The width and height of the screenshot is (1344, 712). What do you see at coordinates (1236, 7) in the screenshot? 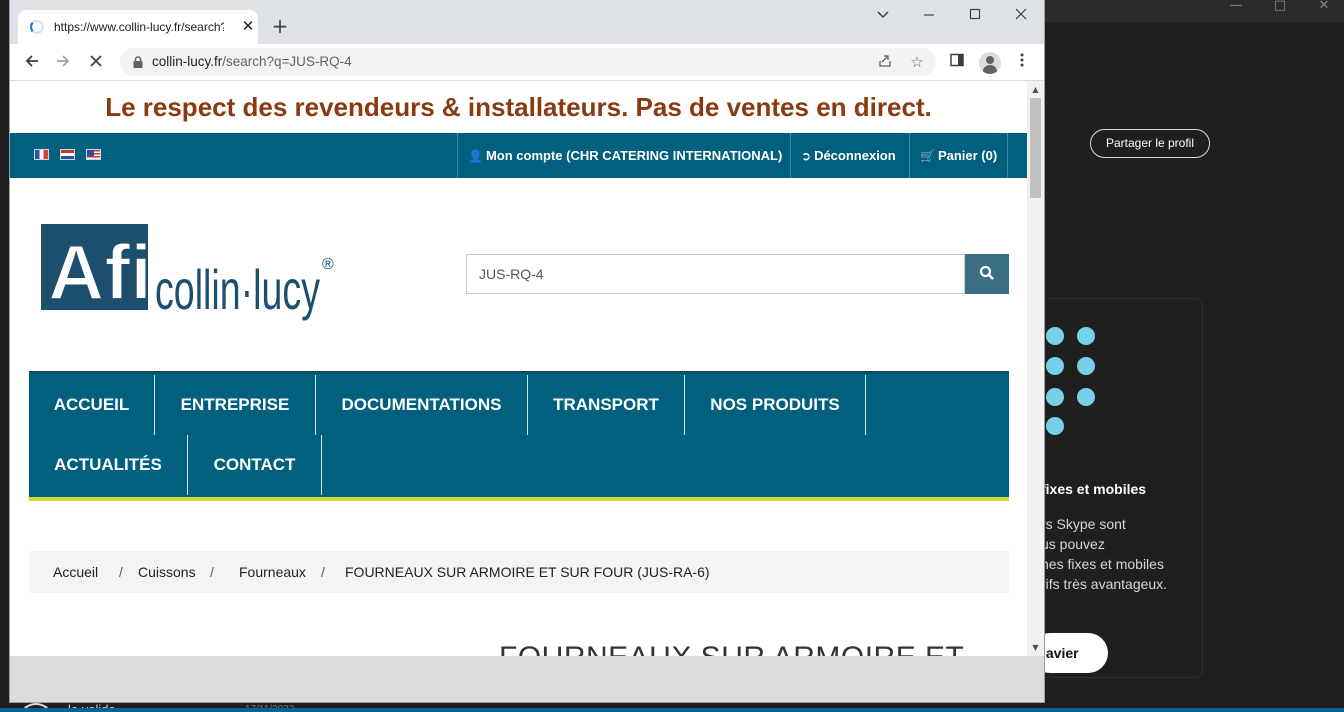
I see `bg-minimize-icon: —` at bounding box center [1236, 7].